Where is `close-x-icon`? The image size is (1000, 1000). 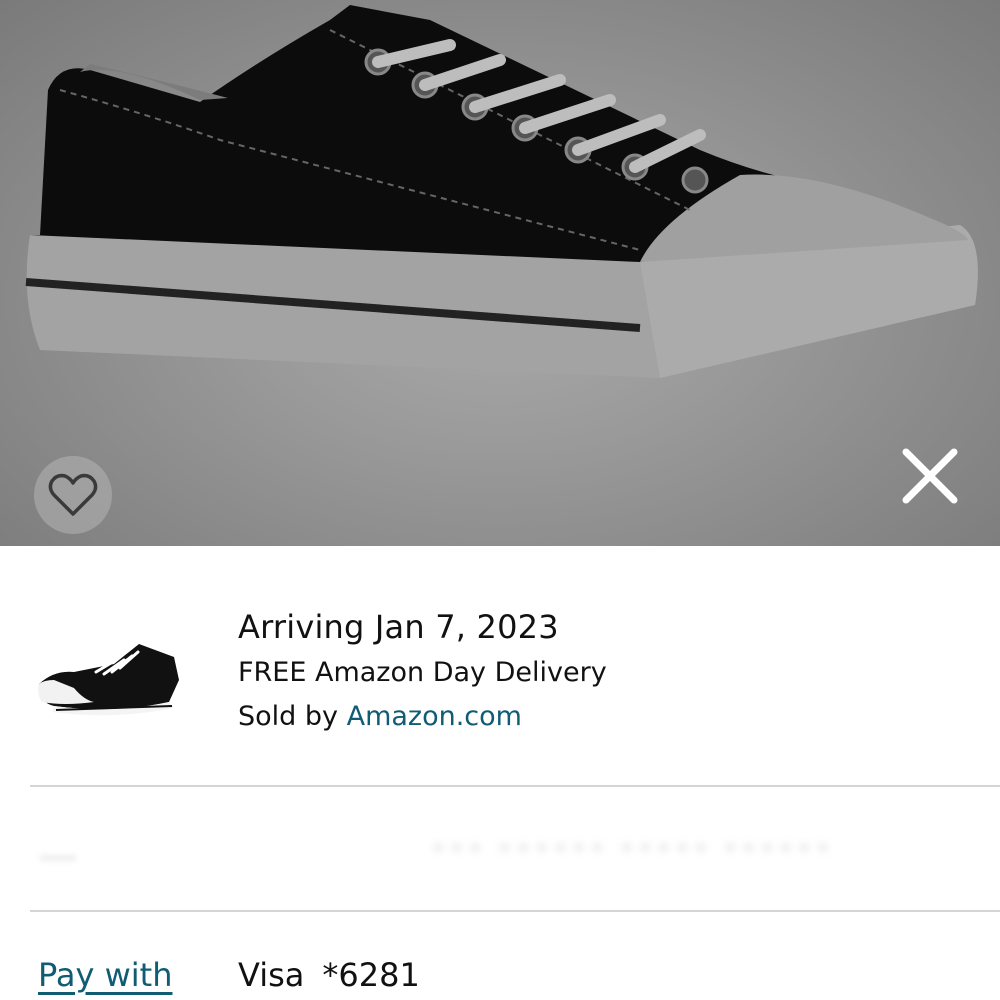
close-x-icon is located at coordinates (930, 476).